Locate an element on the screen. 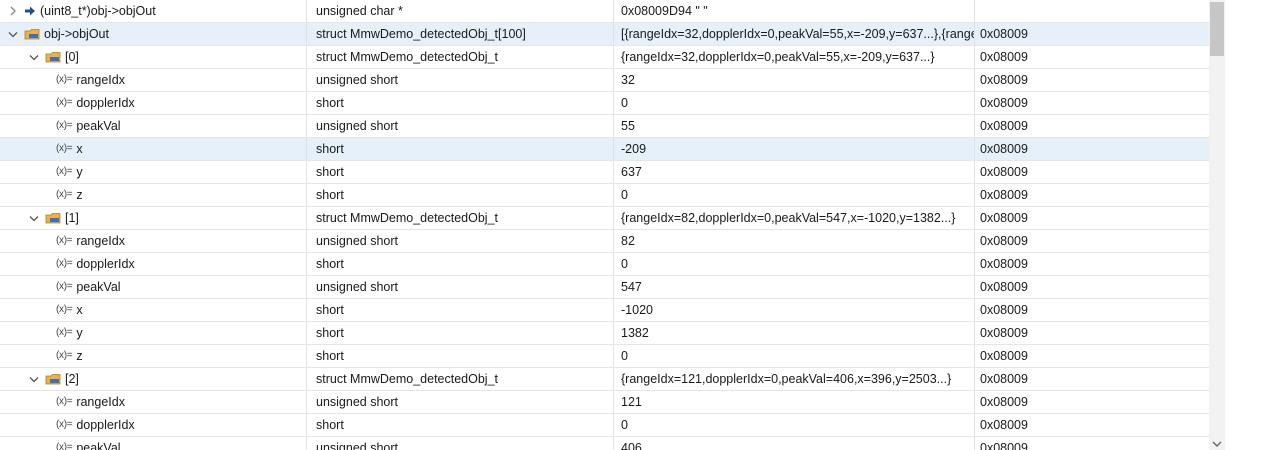  value-cell: -1020 is located at coordinates (794, 310).